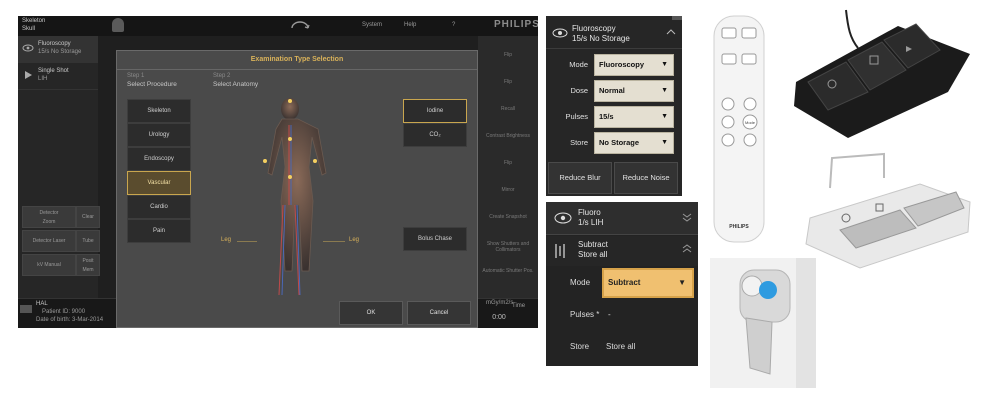 This screenshot has height=400, width=1000. Describe the element at coordinates (646, 178) in the screenshot. I see `reduce-noise-button: Reduce Noise` at that location.